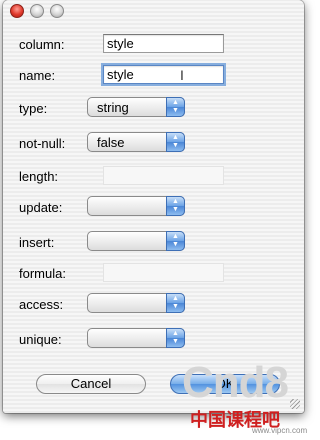  What do you see at coordinates (57, 11) in the screenshot?
I see `zoom-window-button` at bounding box center [57, 11].